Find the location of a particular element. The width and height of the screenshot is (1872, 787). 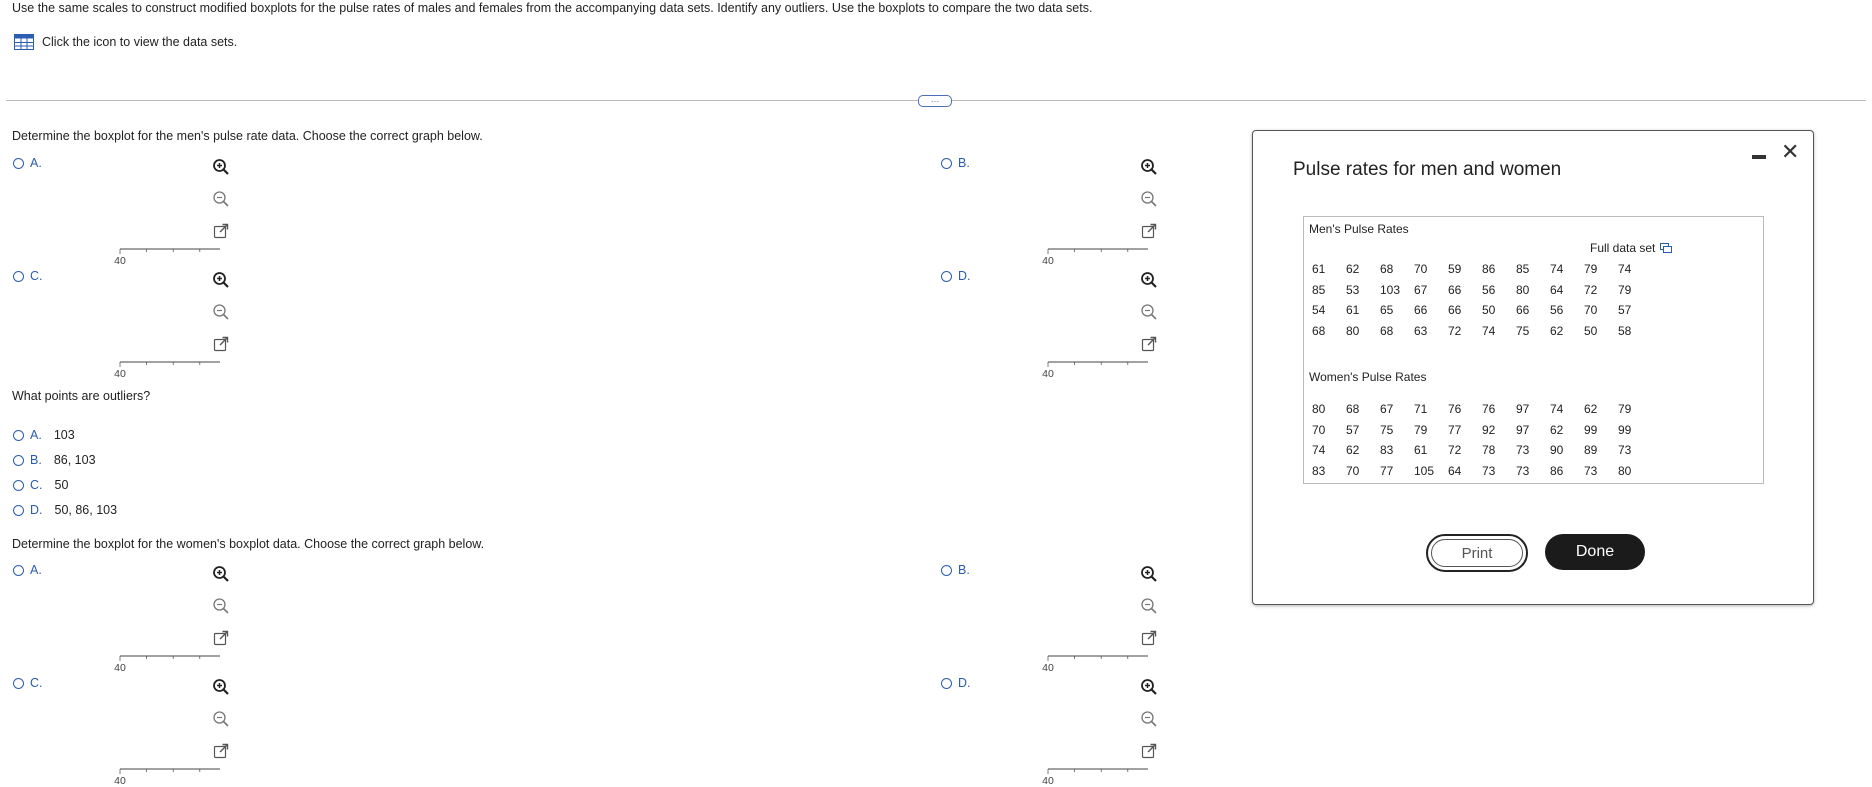

women-option-a-zoom-out-button is located at coordinates (221, 606).